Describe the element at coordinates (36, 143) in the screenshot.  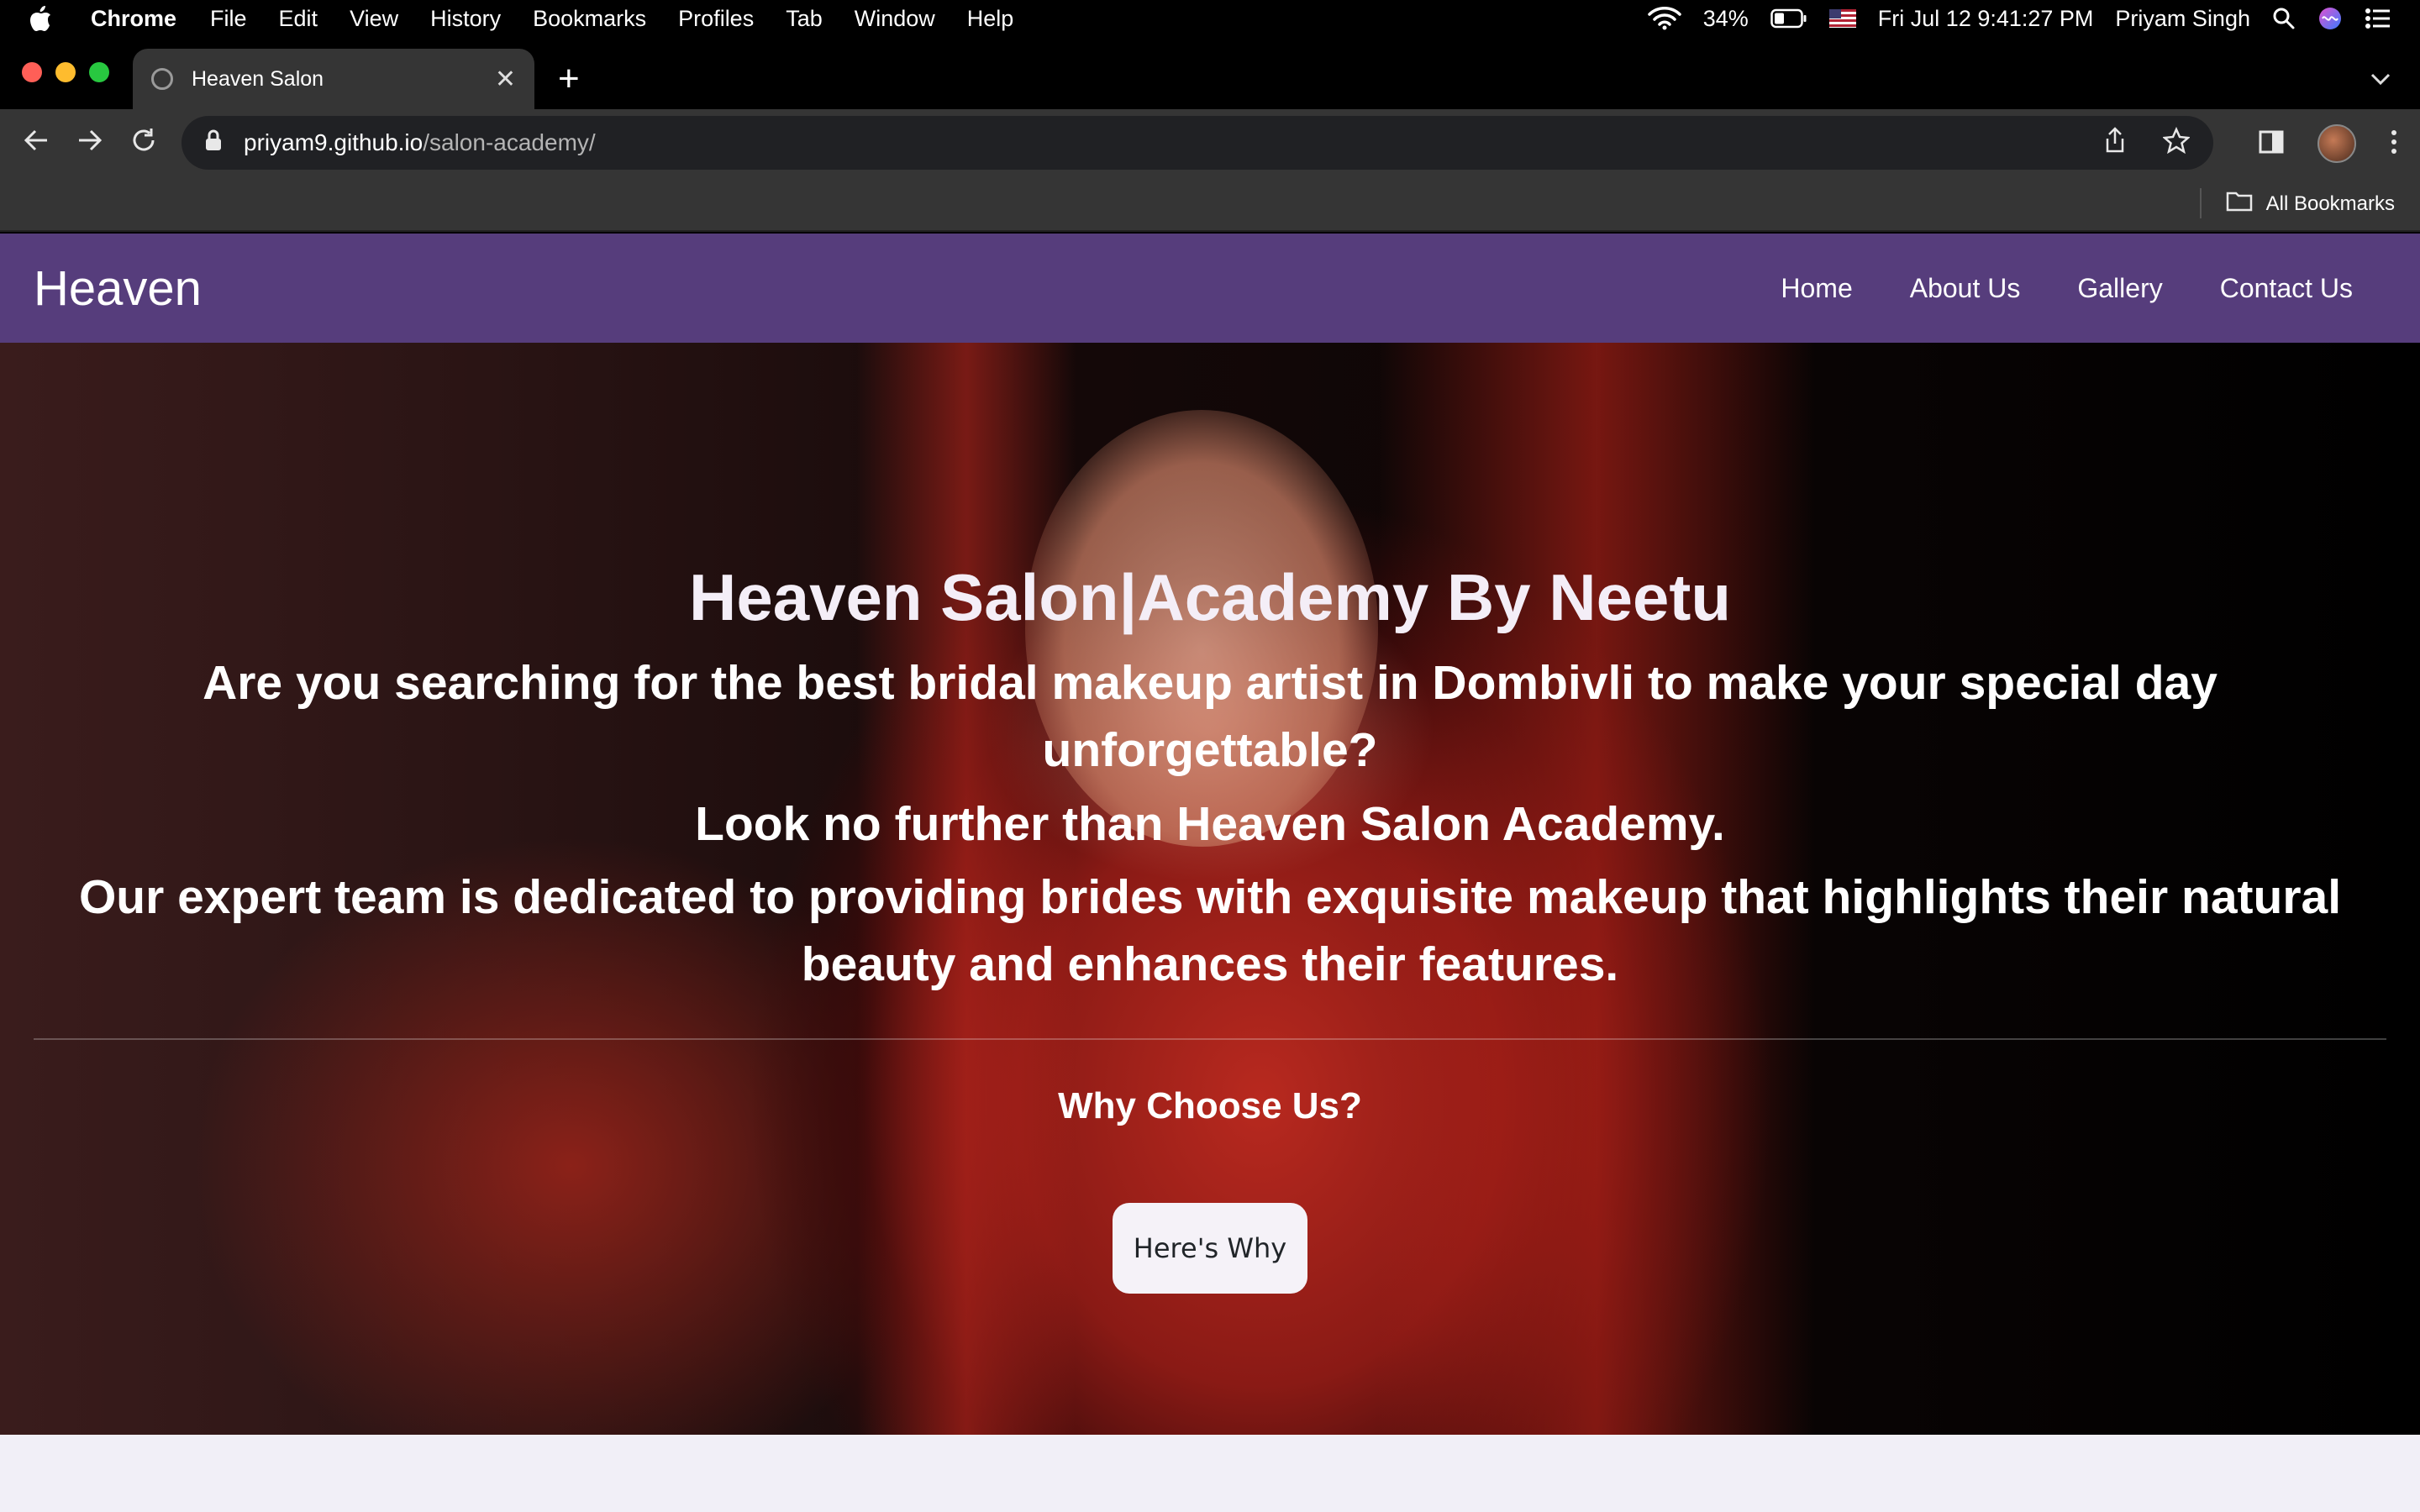
I see `back-arrow-icon` at that location.